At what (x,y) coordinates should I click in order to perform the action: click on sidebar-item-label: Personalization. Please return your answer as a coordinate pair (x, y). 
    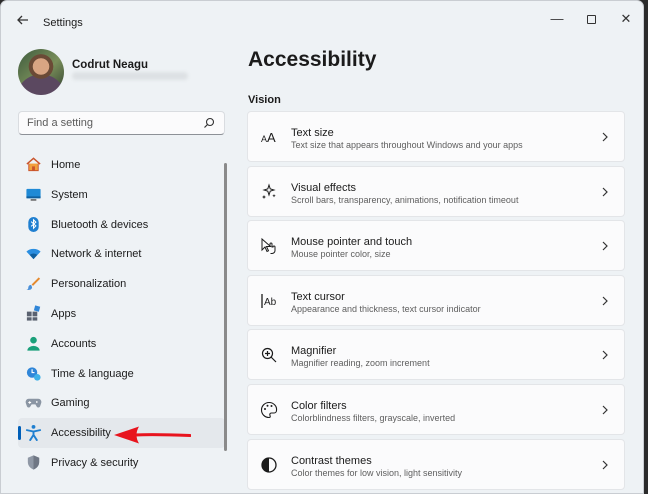
    Looking at the image, I should click on (89, 284).